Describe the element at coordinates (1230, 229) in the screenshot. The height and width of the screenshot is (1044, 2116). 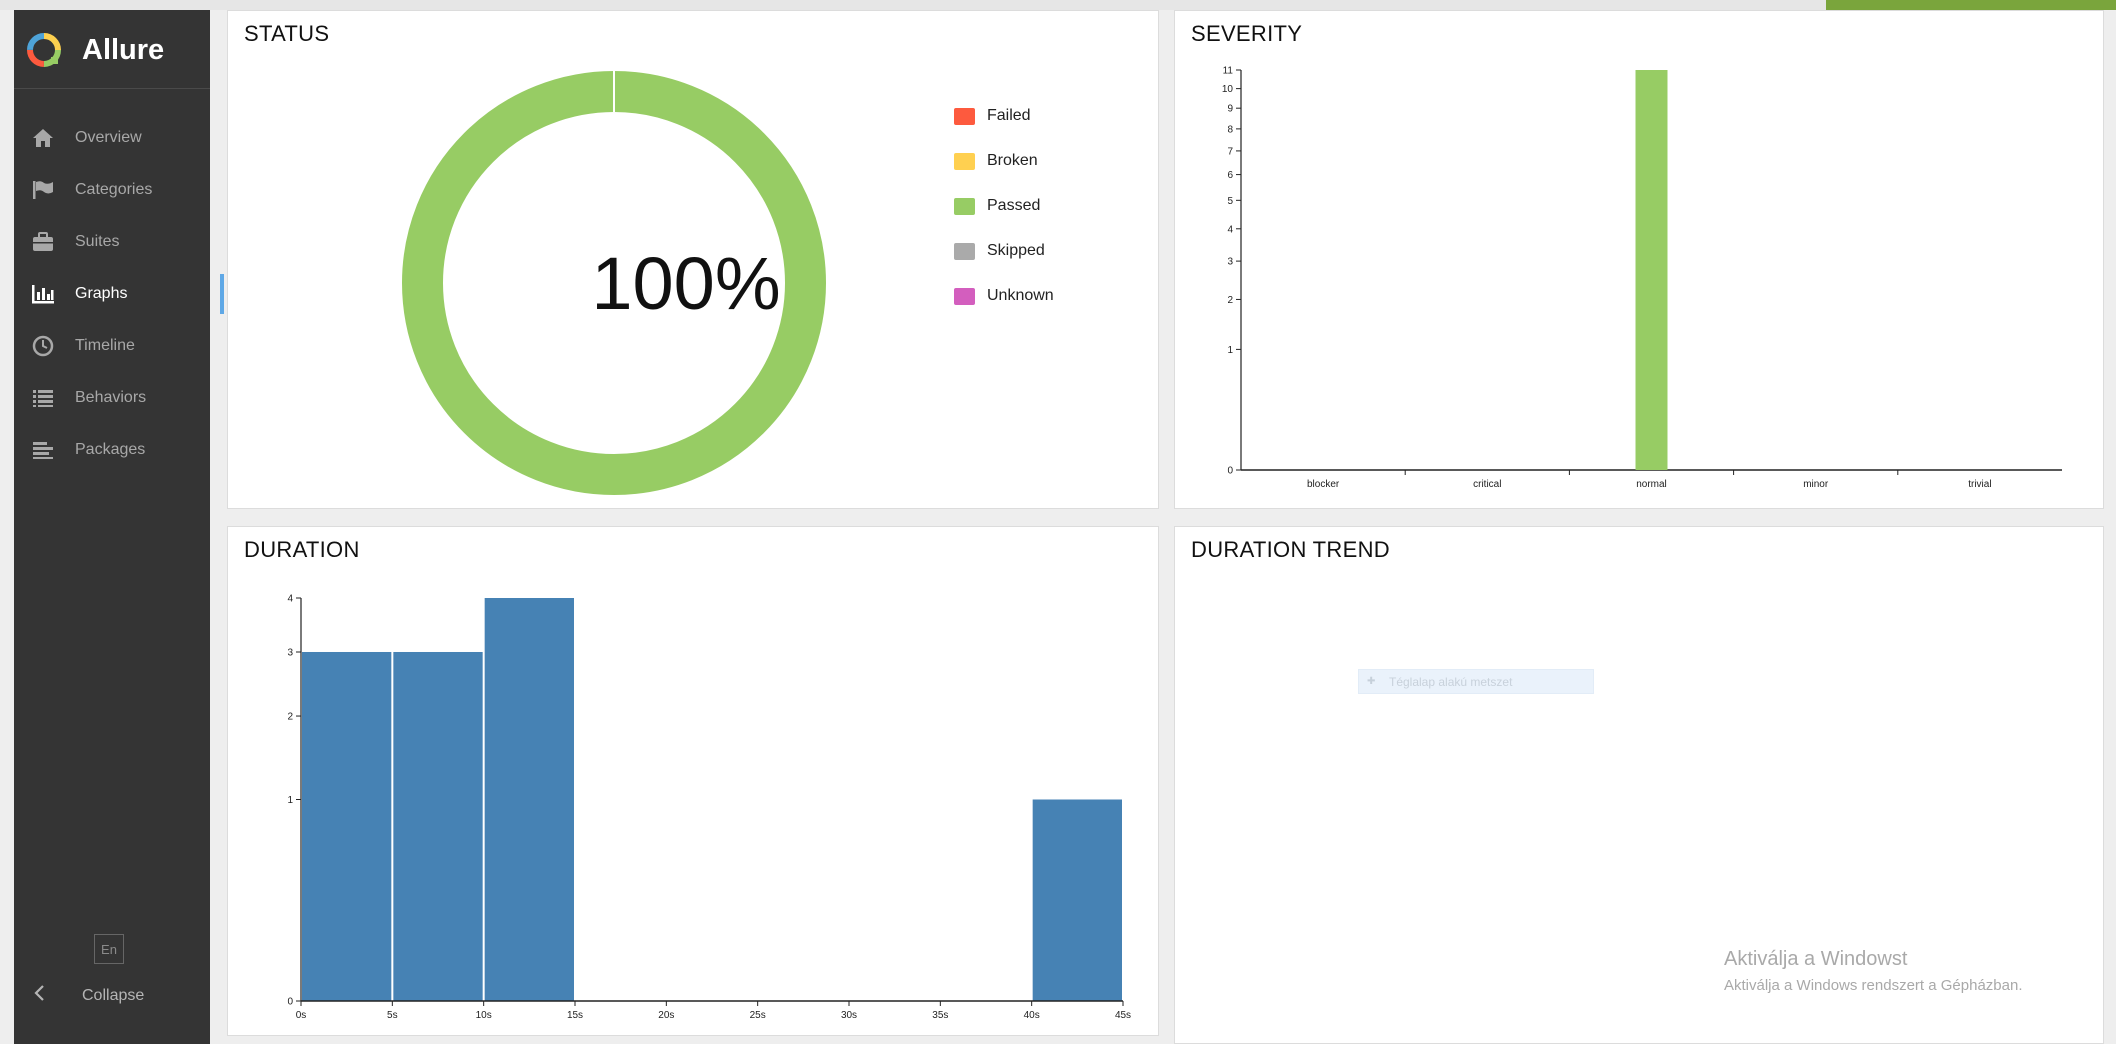
I see `severity-y-tick-label: 4` at that location.